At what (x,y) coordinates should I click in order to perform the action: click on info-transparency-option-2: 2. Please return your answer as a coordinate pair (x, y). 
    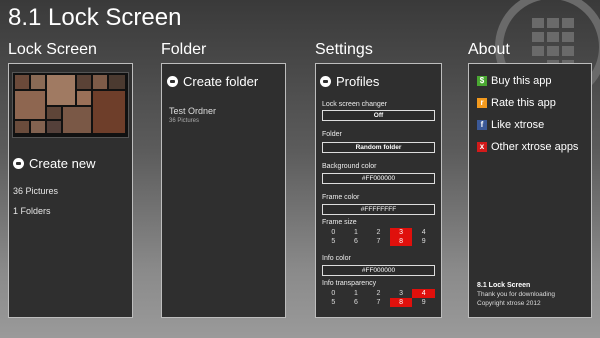
    Looking at the image, I should click on (378, 293).